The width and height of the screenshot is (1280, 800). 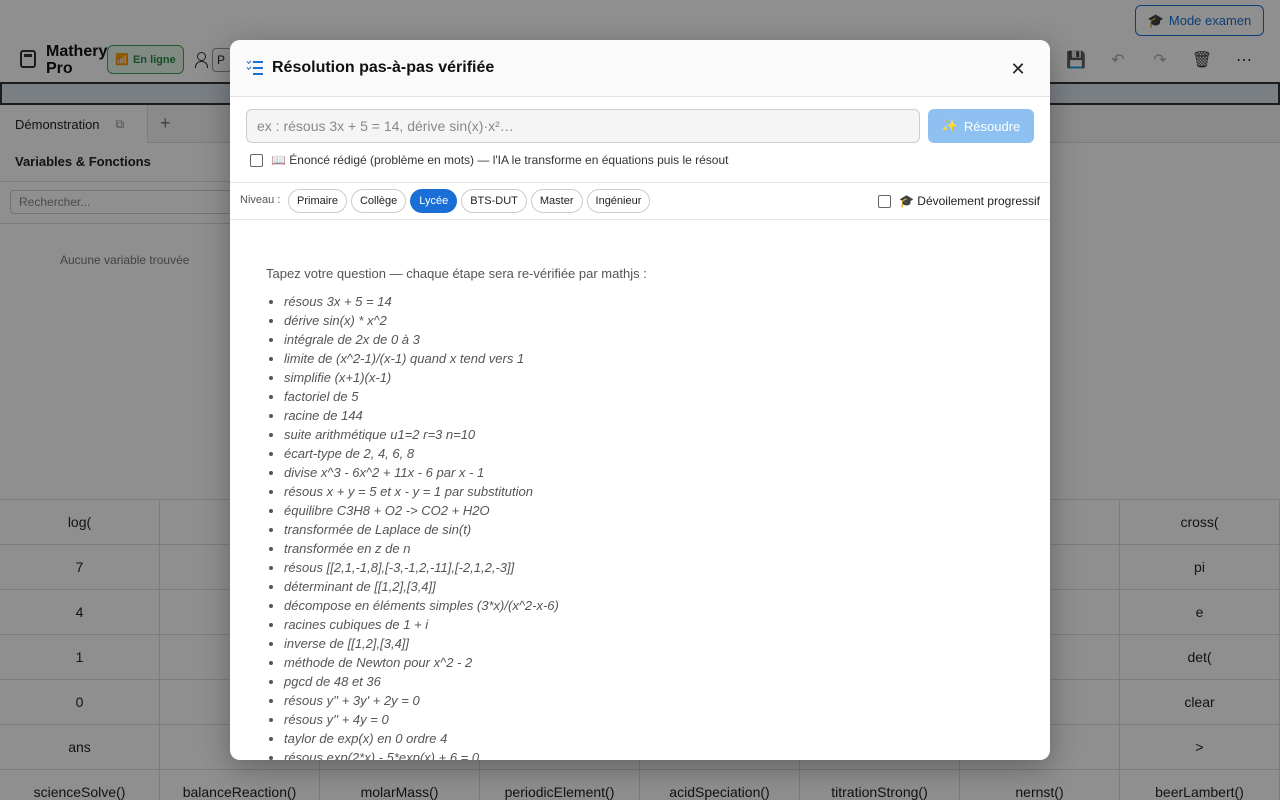 I want to click on example-item: résous exp(2*x) - 5*exp(x) + 6 = 0, so click(x=412, y=754).